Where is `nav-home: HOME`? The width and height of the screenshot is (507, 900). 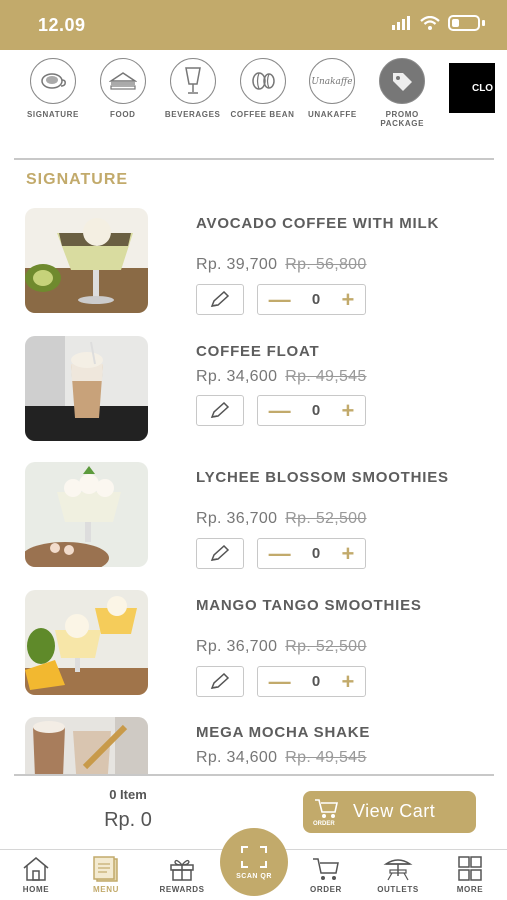 nav-home: HOME is located at coordinates (36, 875).